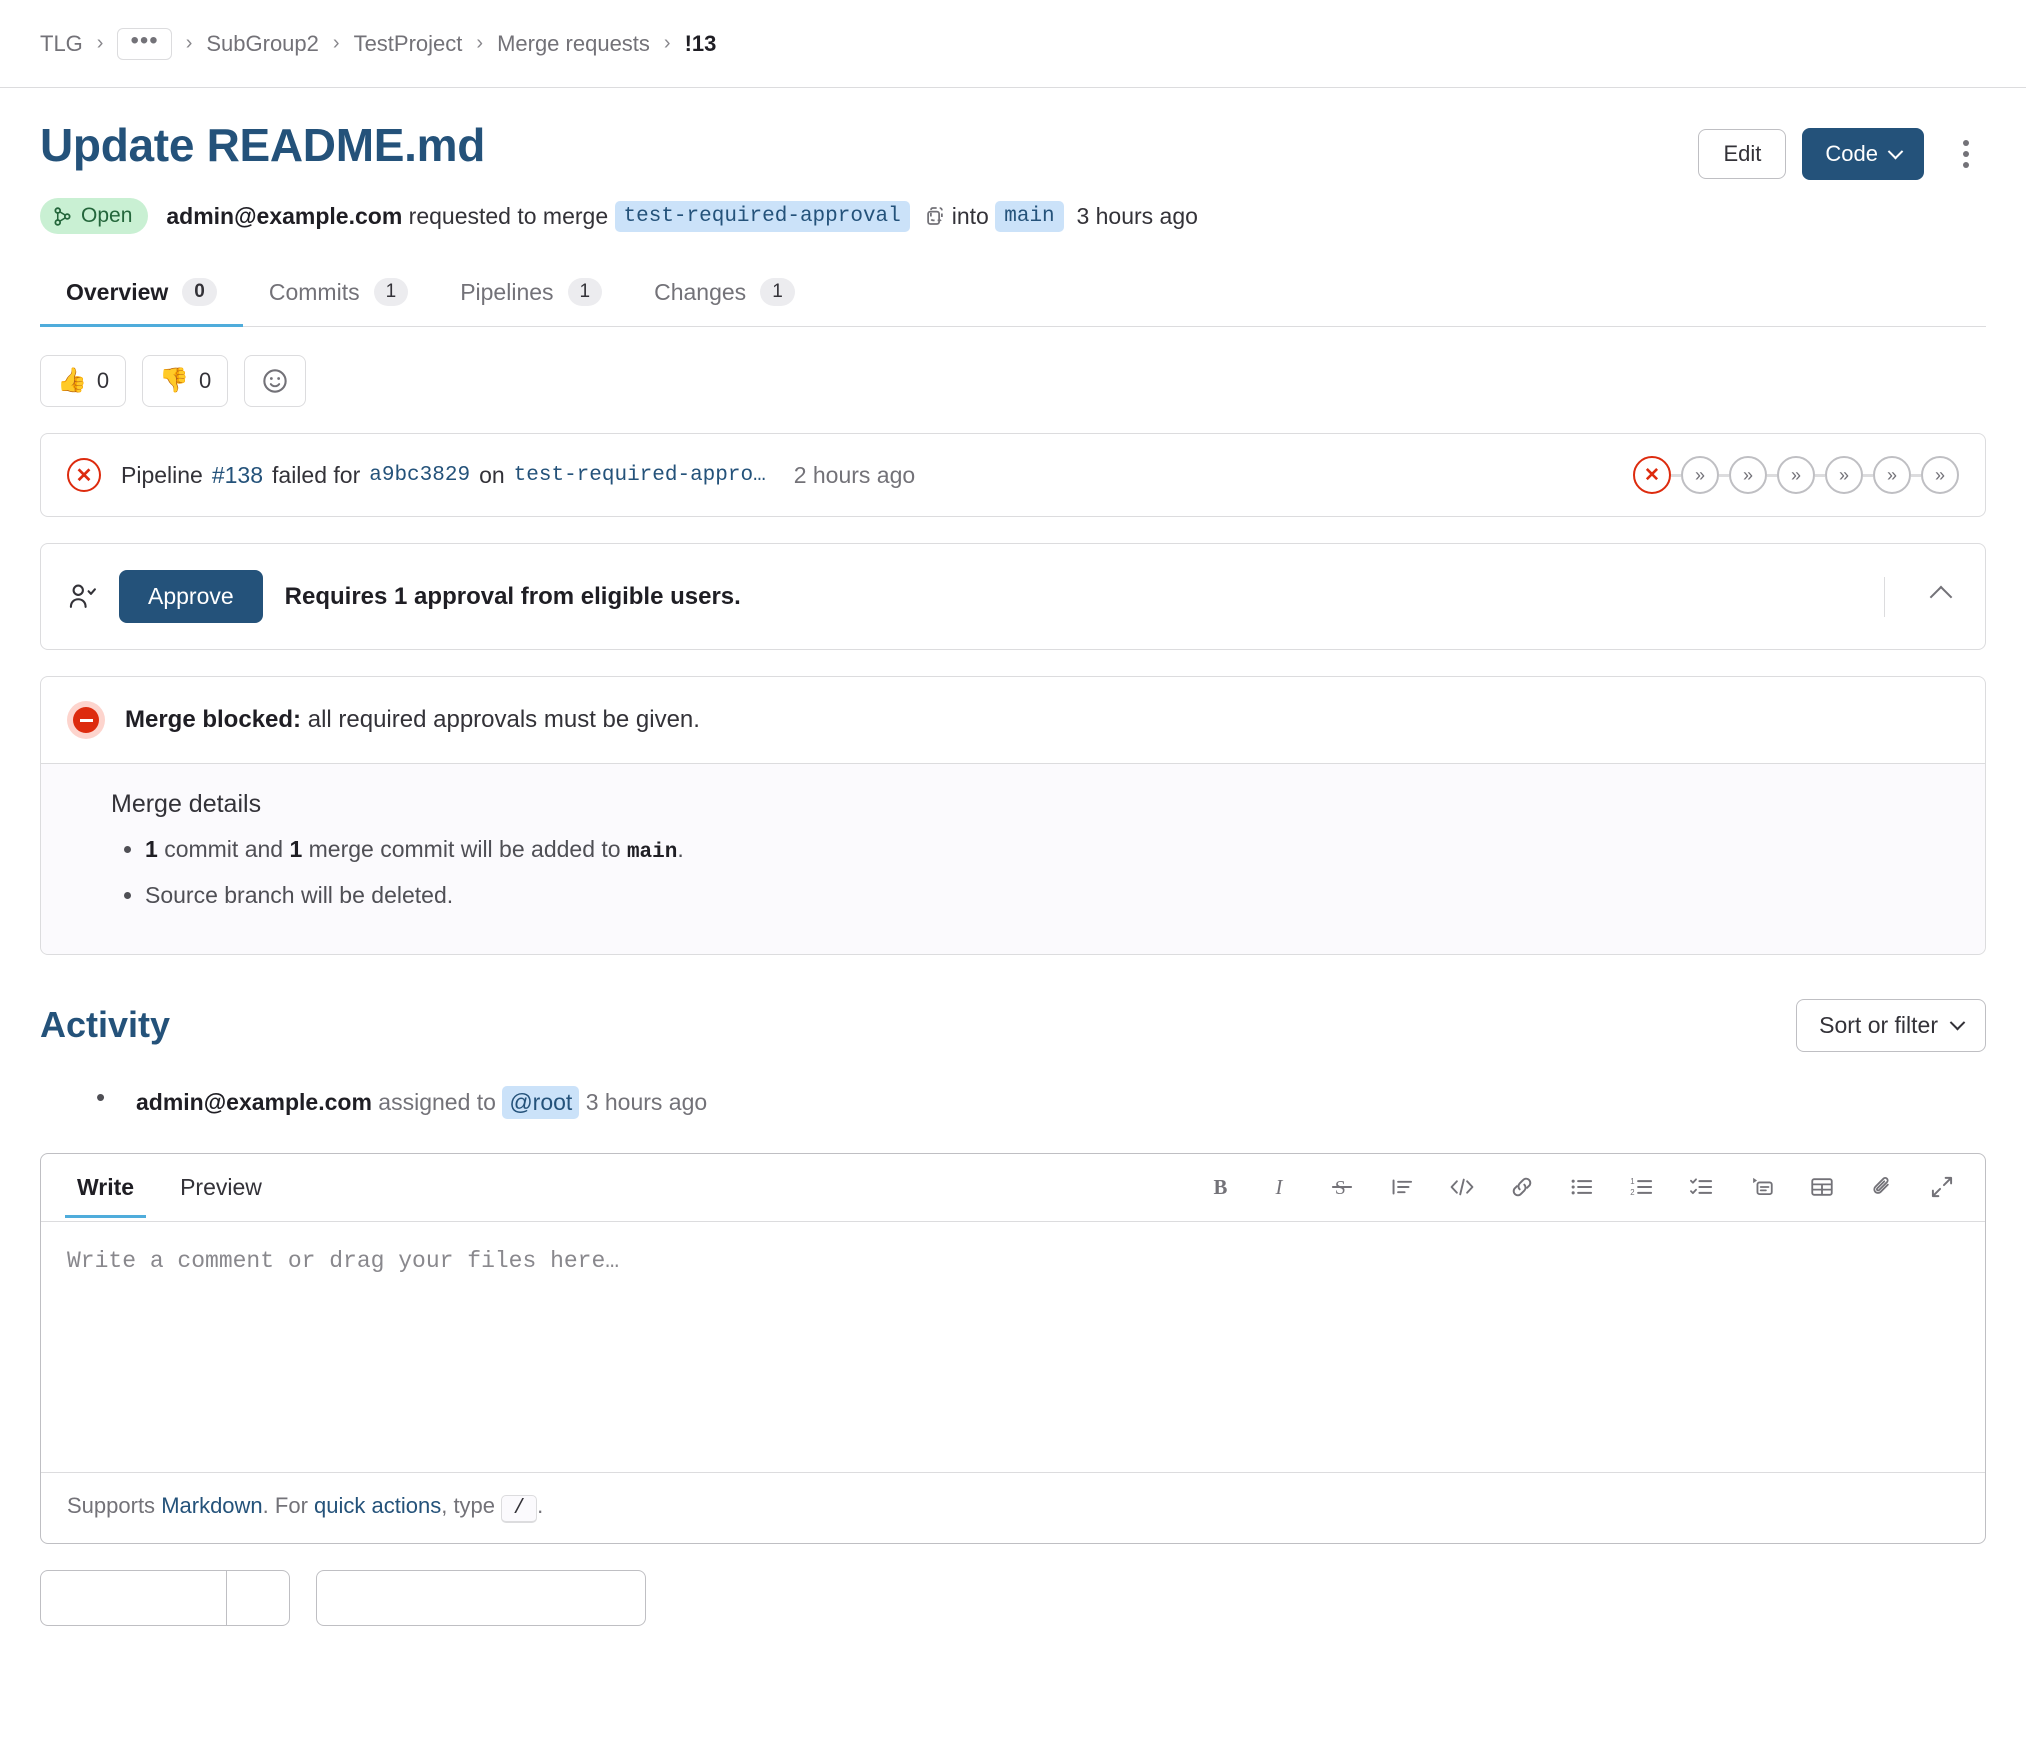  I want to click on breadcrumb-item-merge-requests: Merge requests, so click(573, 44).